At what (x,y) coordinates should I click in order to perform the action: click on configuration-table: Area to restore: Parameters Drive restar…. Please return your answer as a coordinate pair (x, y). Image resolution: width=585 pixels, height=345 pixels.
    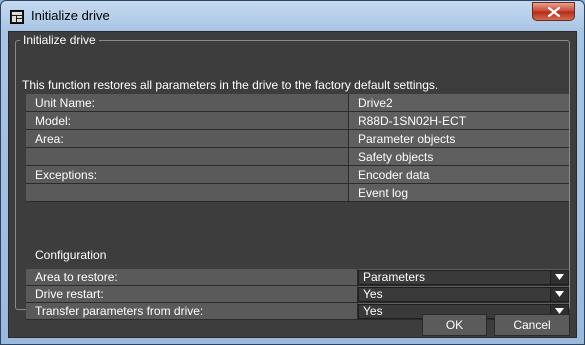
    Looking at the image, I should click on (297, 294).